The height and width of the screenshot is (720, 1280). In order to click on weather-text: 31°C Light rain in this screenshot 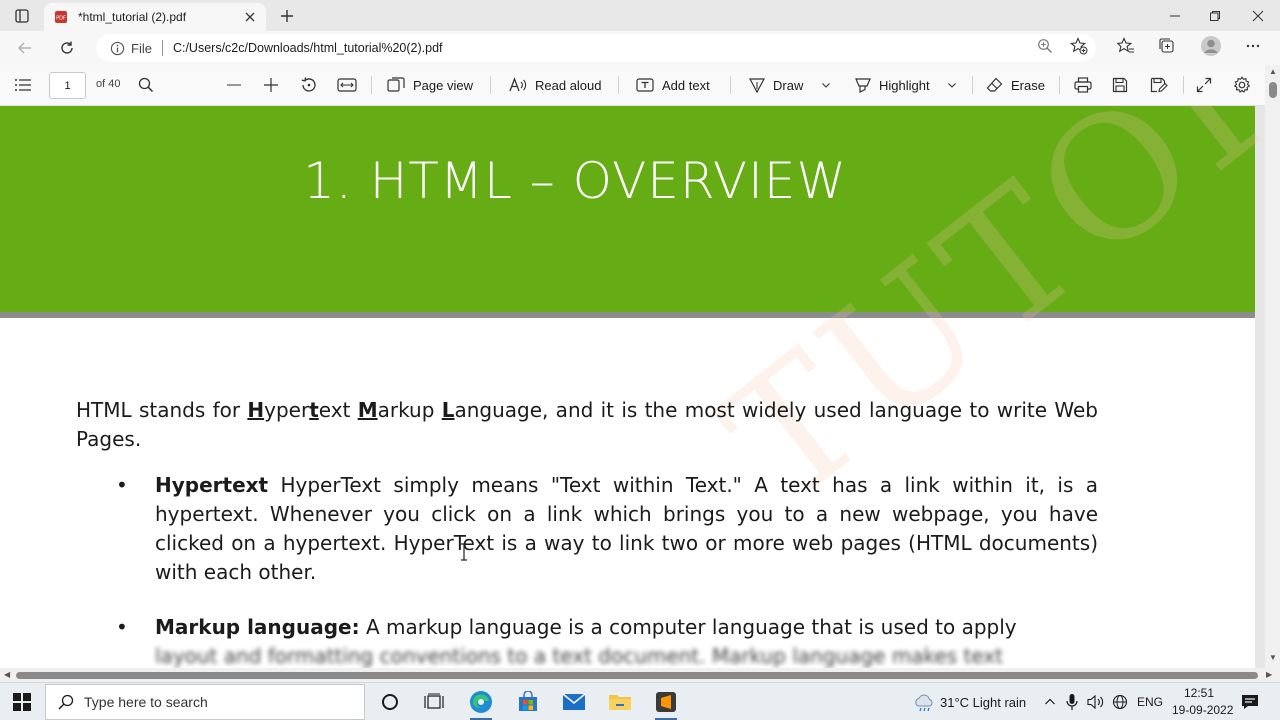, I will do `click(983, 702)`.